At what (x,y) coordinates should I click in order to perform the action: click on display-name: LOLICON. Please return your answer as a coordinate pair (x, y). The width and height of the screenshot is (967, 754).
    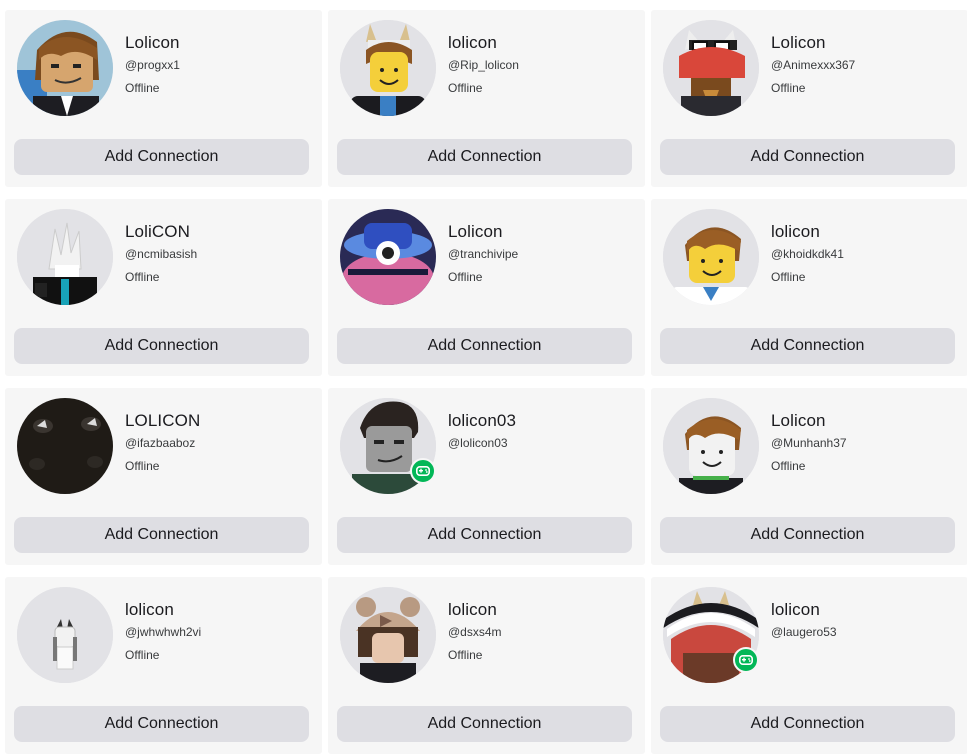
    Looking at the image, I should click on (162, 421).